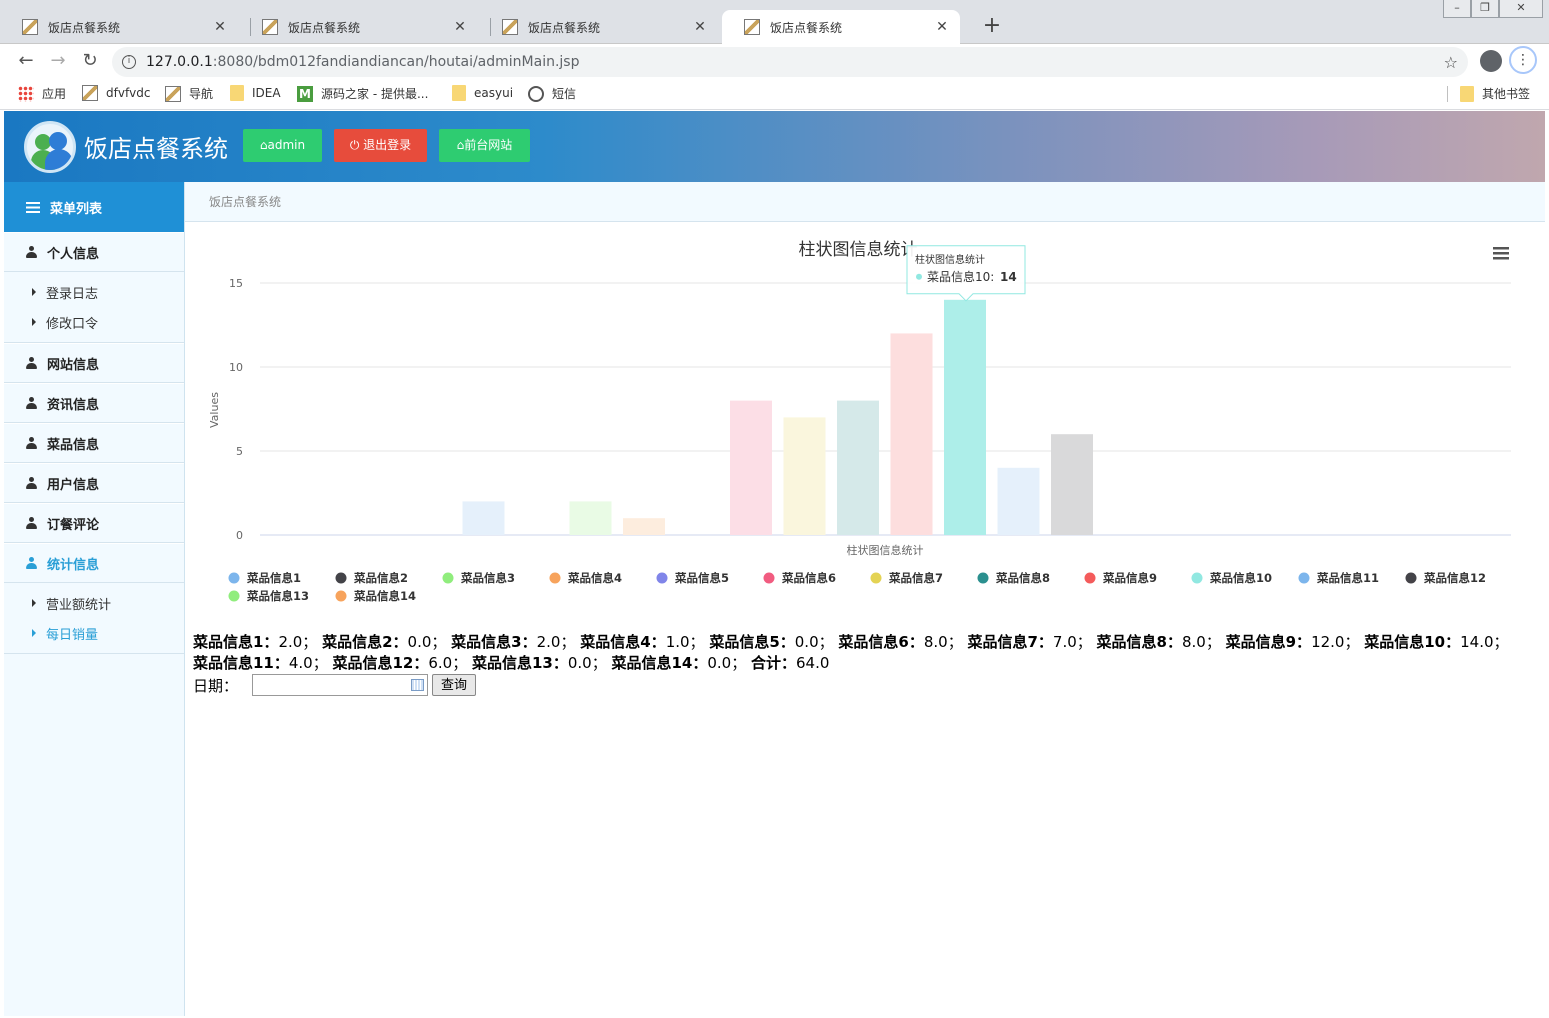 The image size is (1549, 1018). What do you see at coordinates (94, 252) in the screenshot?
I see `sidebar-item-personal-info: 个人信息` at bounding box center [94, 252].